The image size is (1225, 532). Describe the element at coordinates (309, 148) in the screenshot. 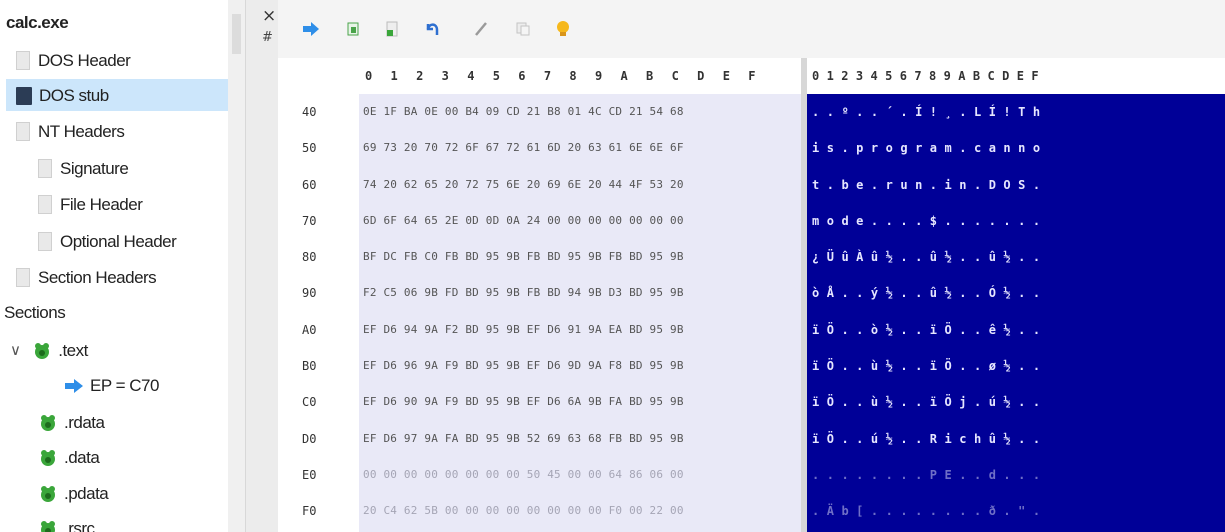

I see `offset-cell: 50` at that location.